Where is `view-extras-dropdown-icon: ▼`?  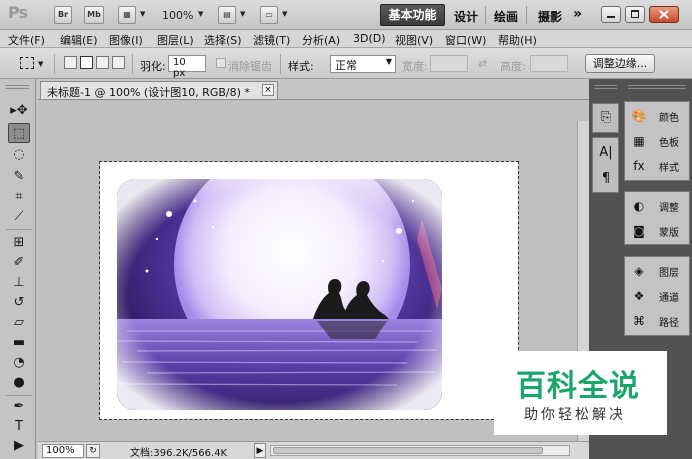
view-extras-dropdown-icon: ▼ is located at coordinates (142, 14).